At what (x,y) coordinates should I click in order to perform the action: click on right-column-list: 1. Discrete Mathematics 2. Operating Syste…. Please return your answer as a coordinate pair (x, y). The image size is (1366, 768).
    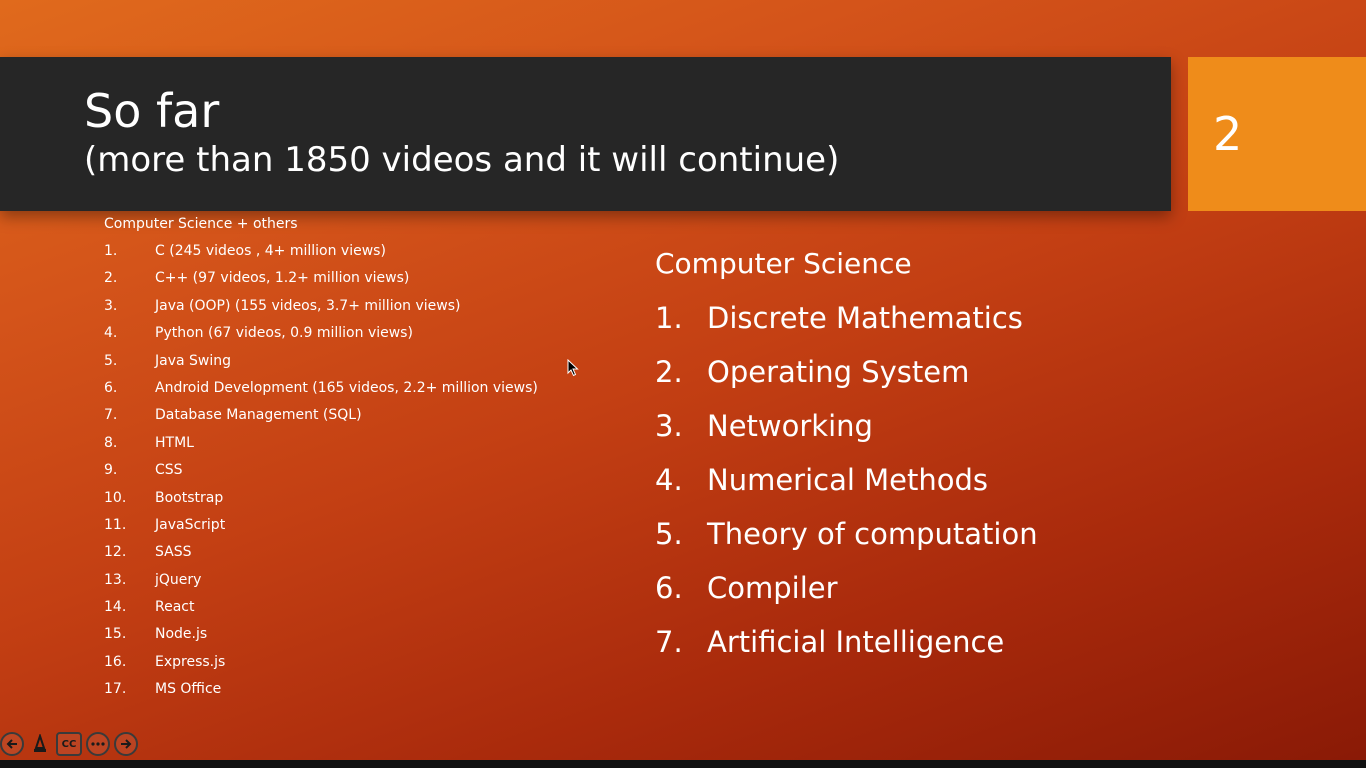
    Looking at the image, I should click on (846, 488).